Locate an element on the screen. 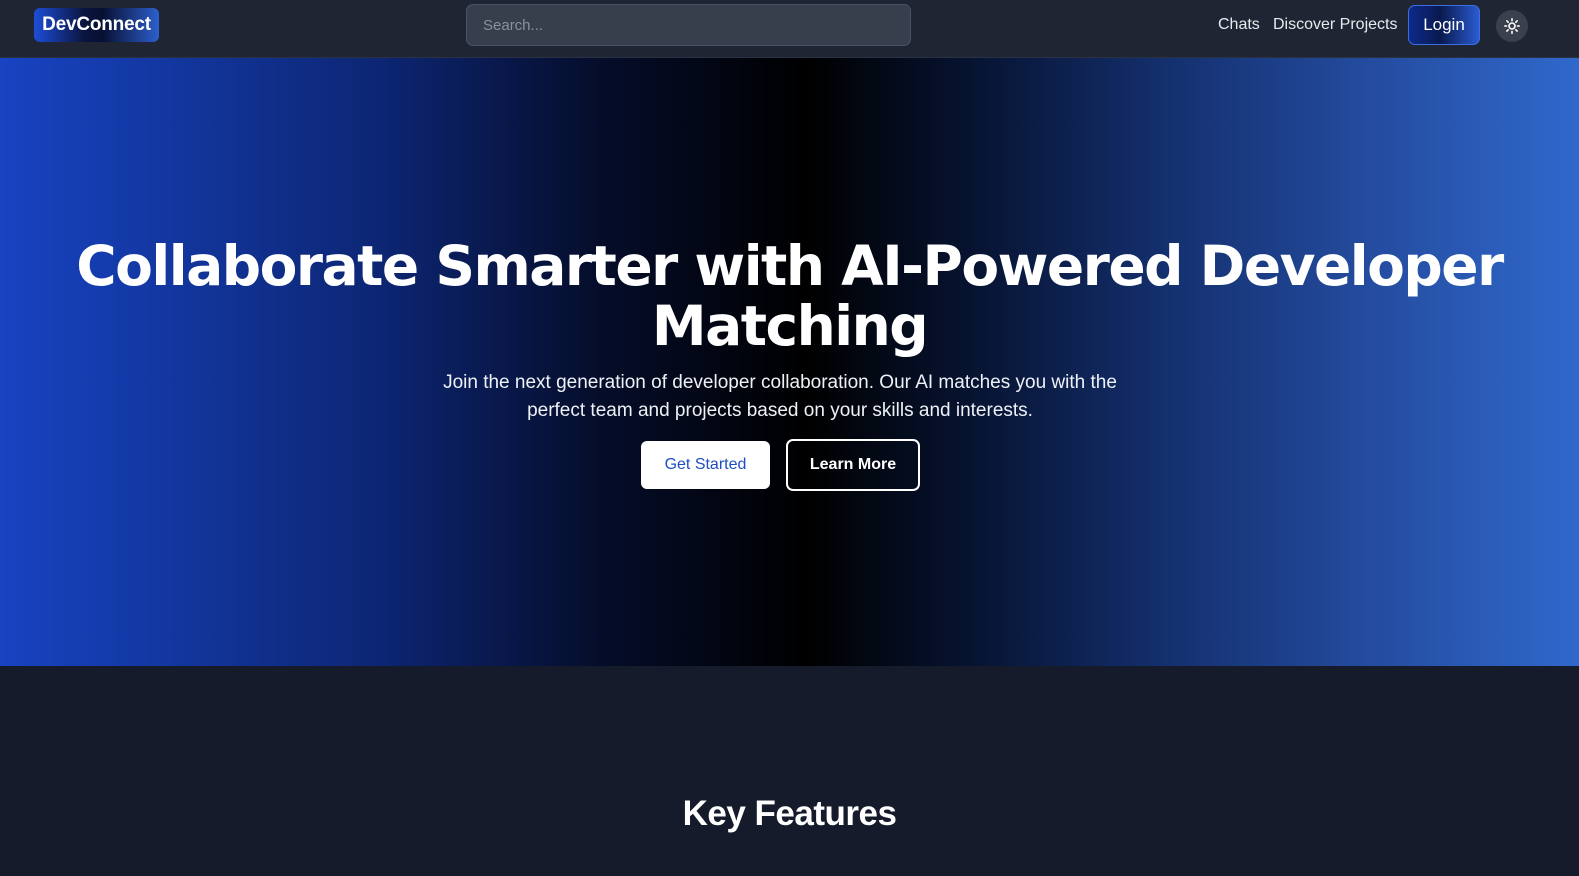 The image size is (1579, 876). nav-link-discover-projects: Discover Projects is located at coordinates (1335, 25).